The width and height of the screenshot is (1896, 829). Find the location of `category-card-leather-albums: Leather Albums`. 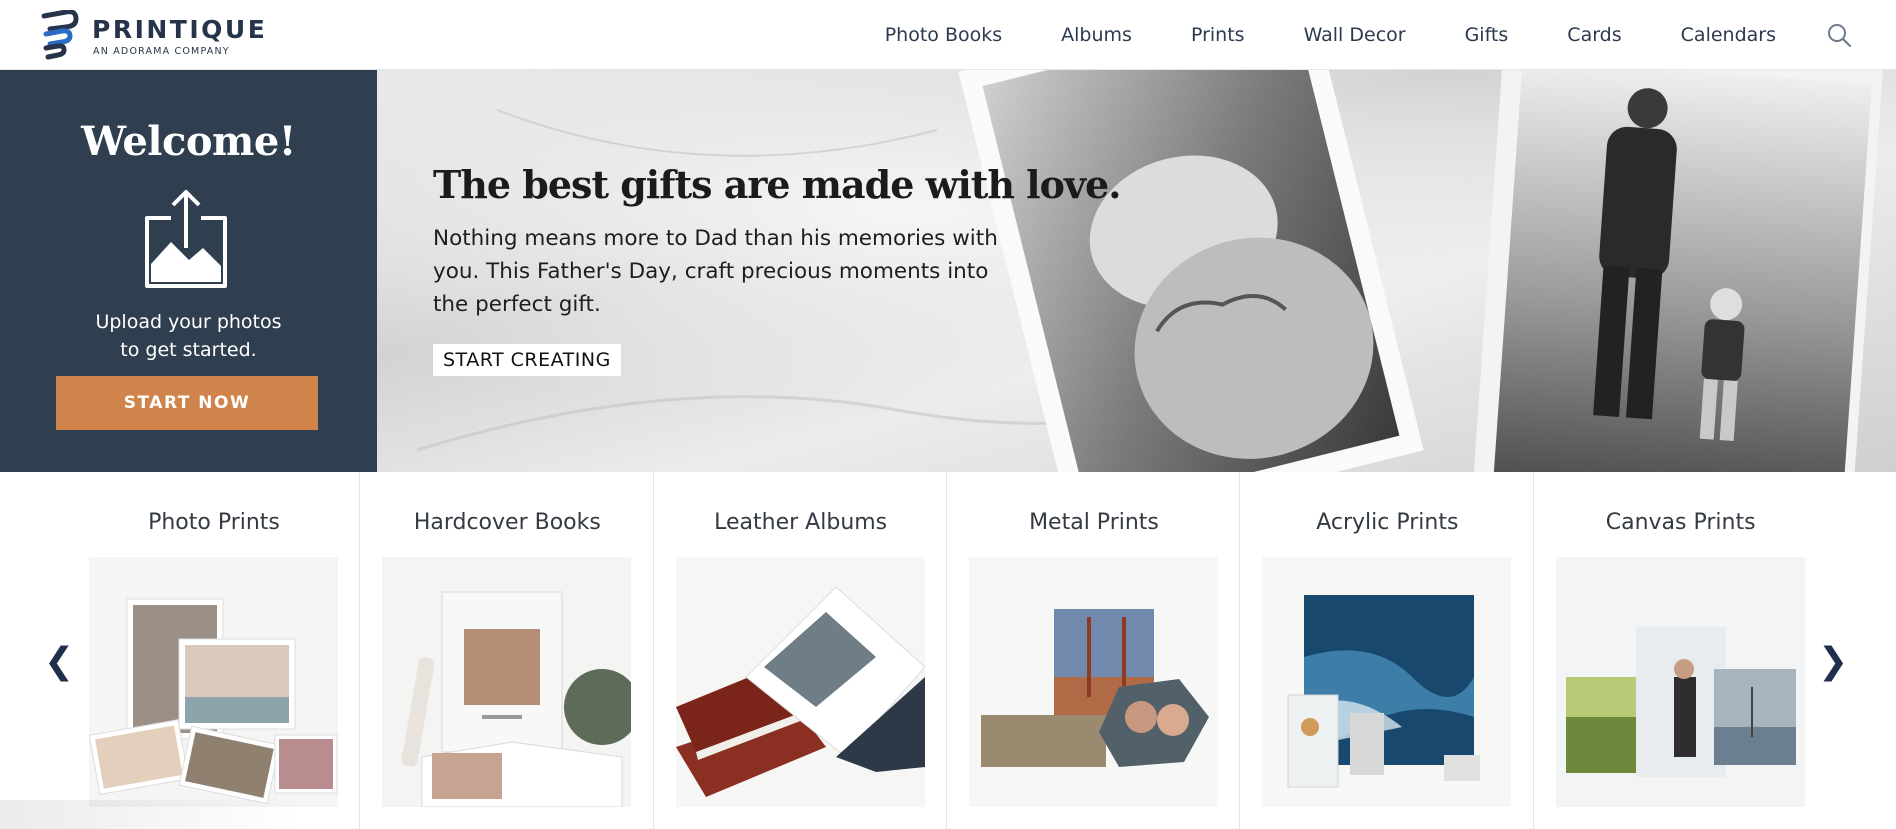

category-card-leather-albums: Leather Albums is located at coordinates (800, 650).